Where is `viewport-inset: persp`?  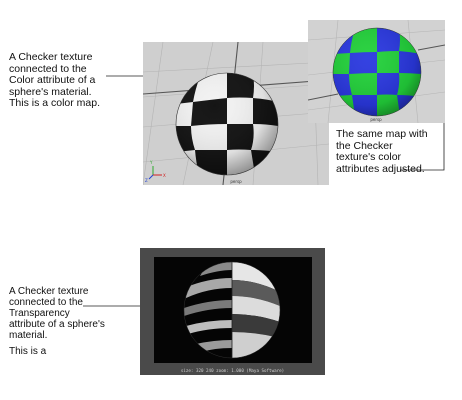
viewport-inset: persp is located at coordinates (376, 71).